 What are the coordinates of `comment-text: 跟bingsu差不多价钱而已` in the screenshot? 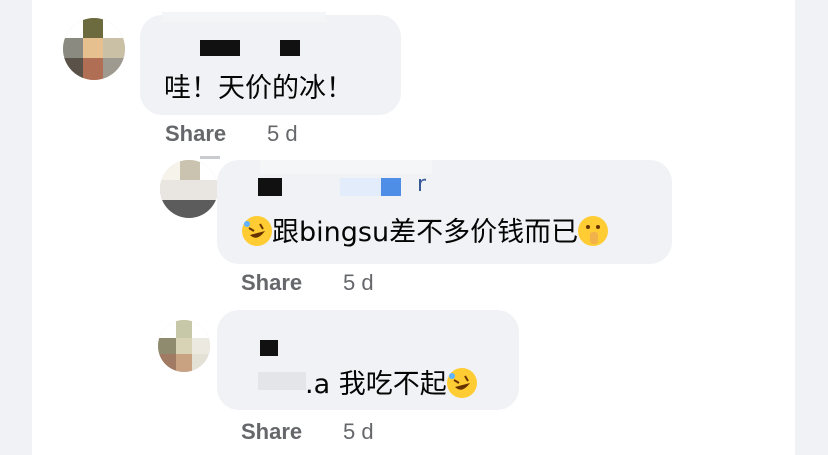 It's located at (425, 229).